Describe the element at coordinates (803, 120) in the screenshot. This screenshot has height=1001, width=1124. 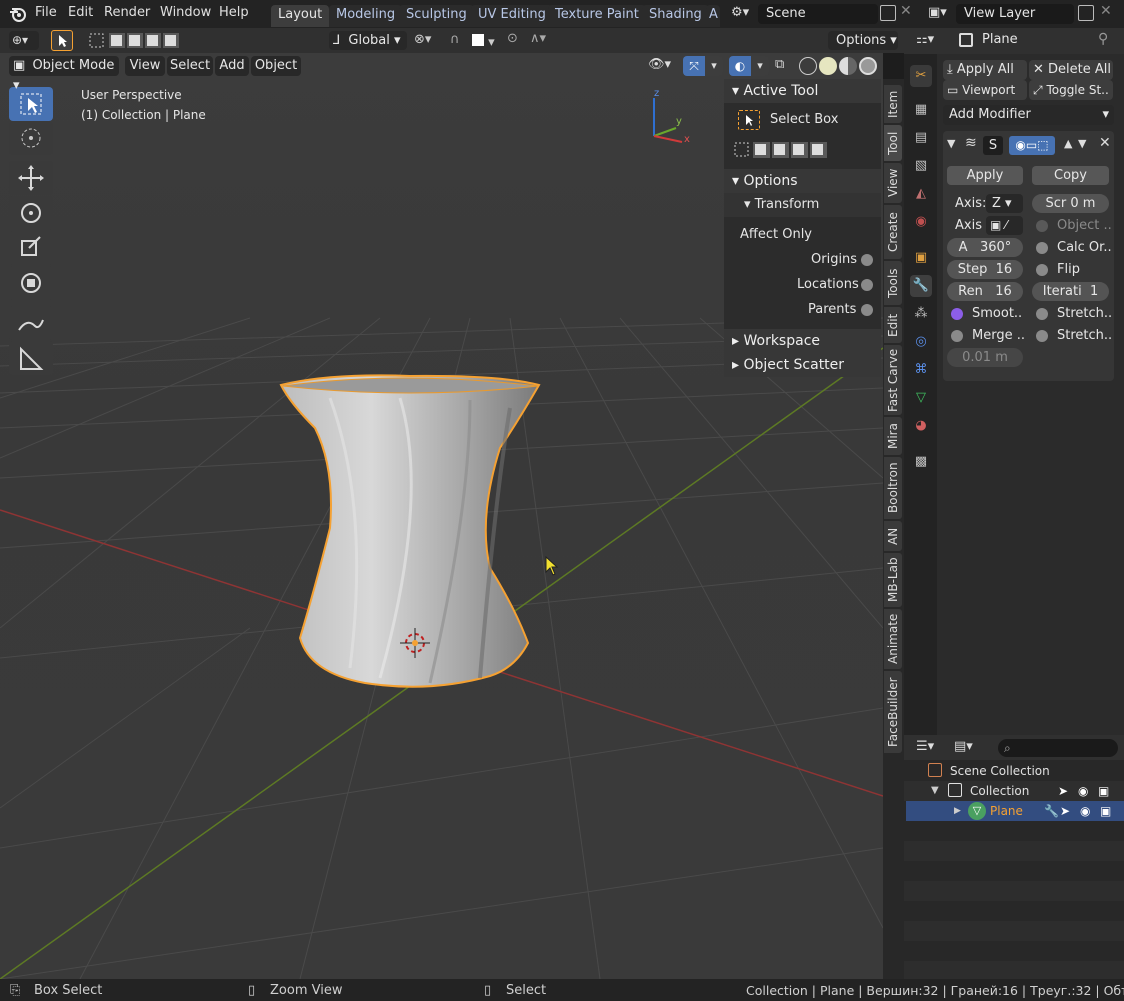
I see `select-box-tool: Select Box` at that location.